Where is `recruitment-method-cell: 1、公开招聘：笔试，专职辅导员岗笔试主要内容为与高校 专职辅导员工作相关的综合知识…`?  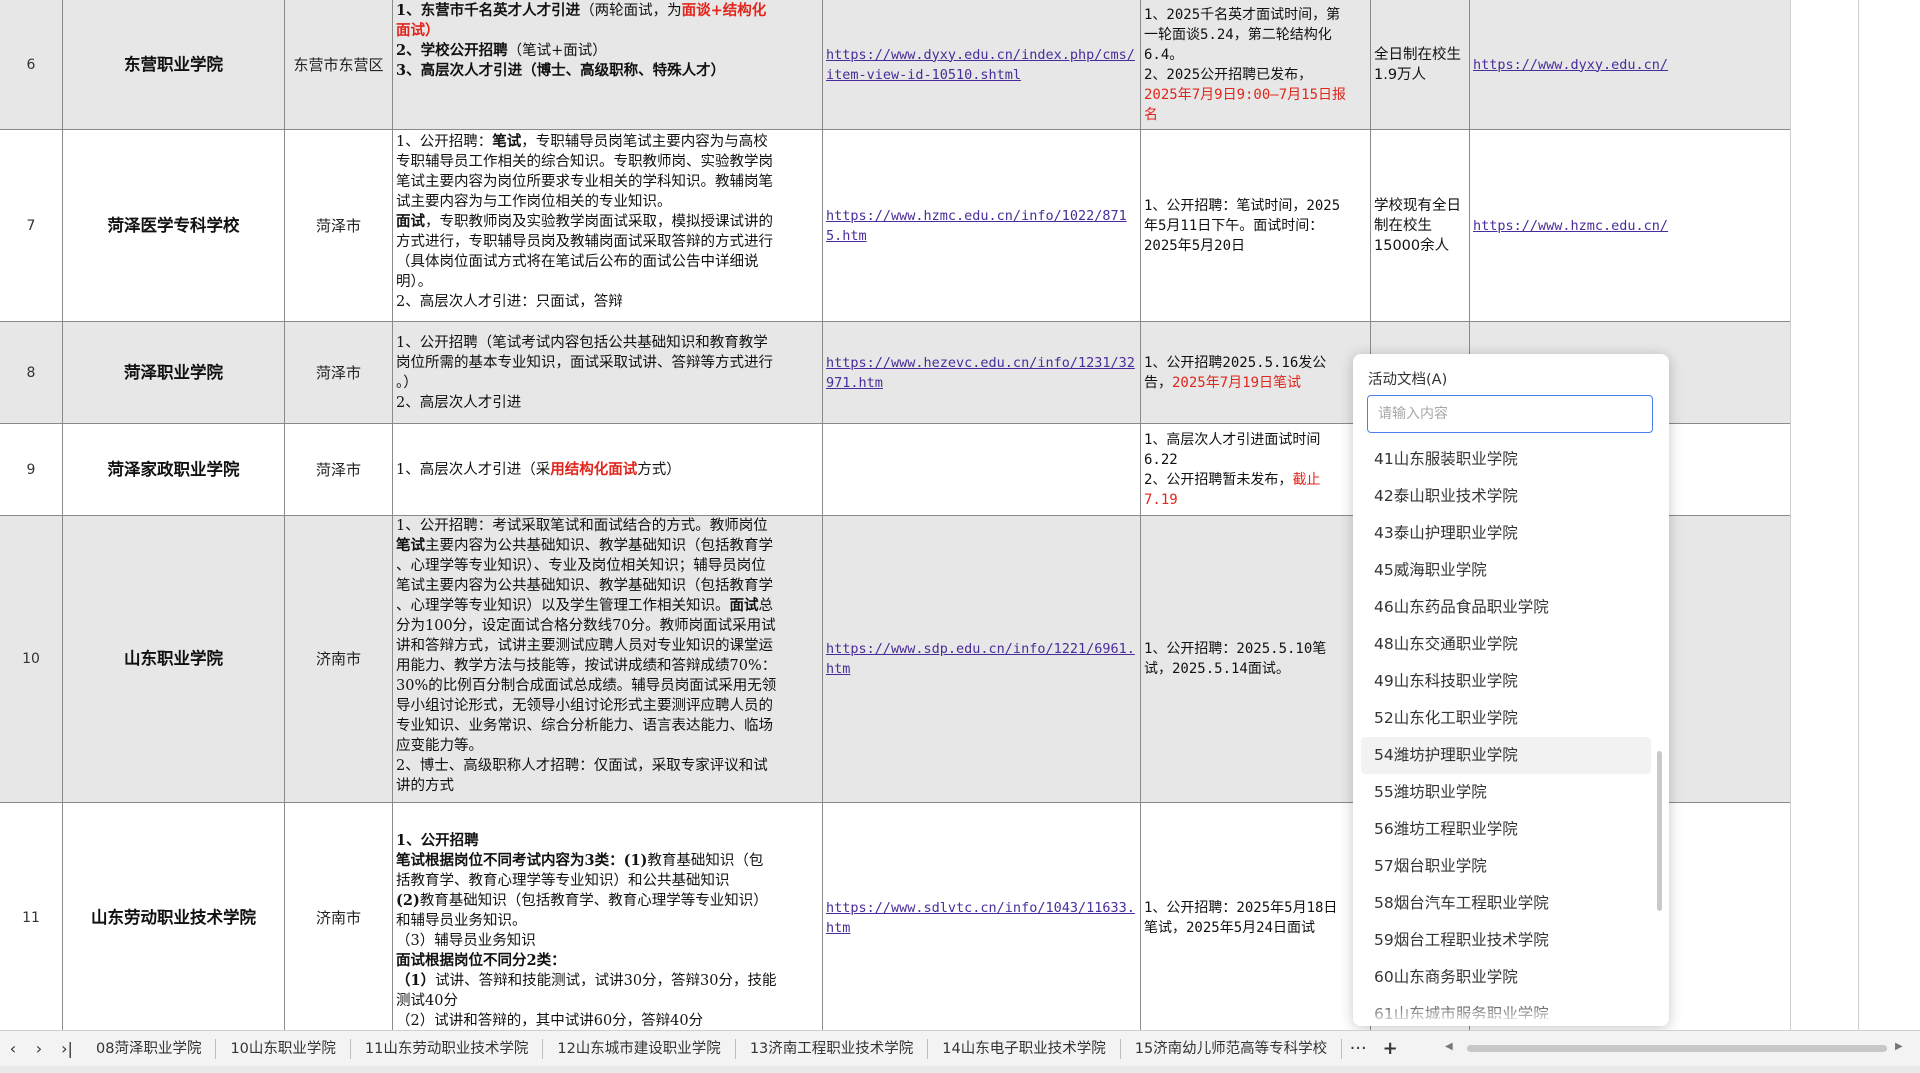
recruitment-method-cell: 1、公开招聘：笔试，专职辅导员岗笔试主要内容为与高校 专职辅导员工作相关的综合知识… is located at coordinates (607, 225).